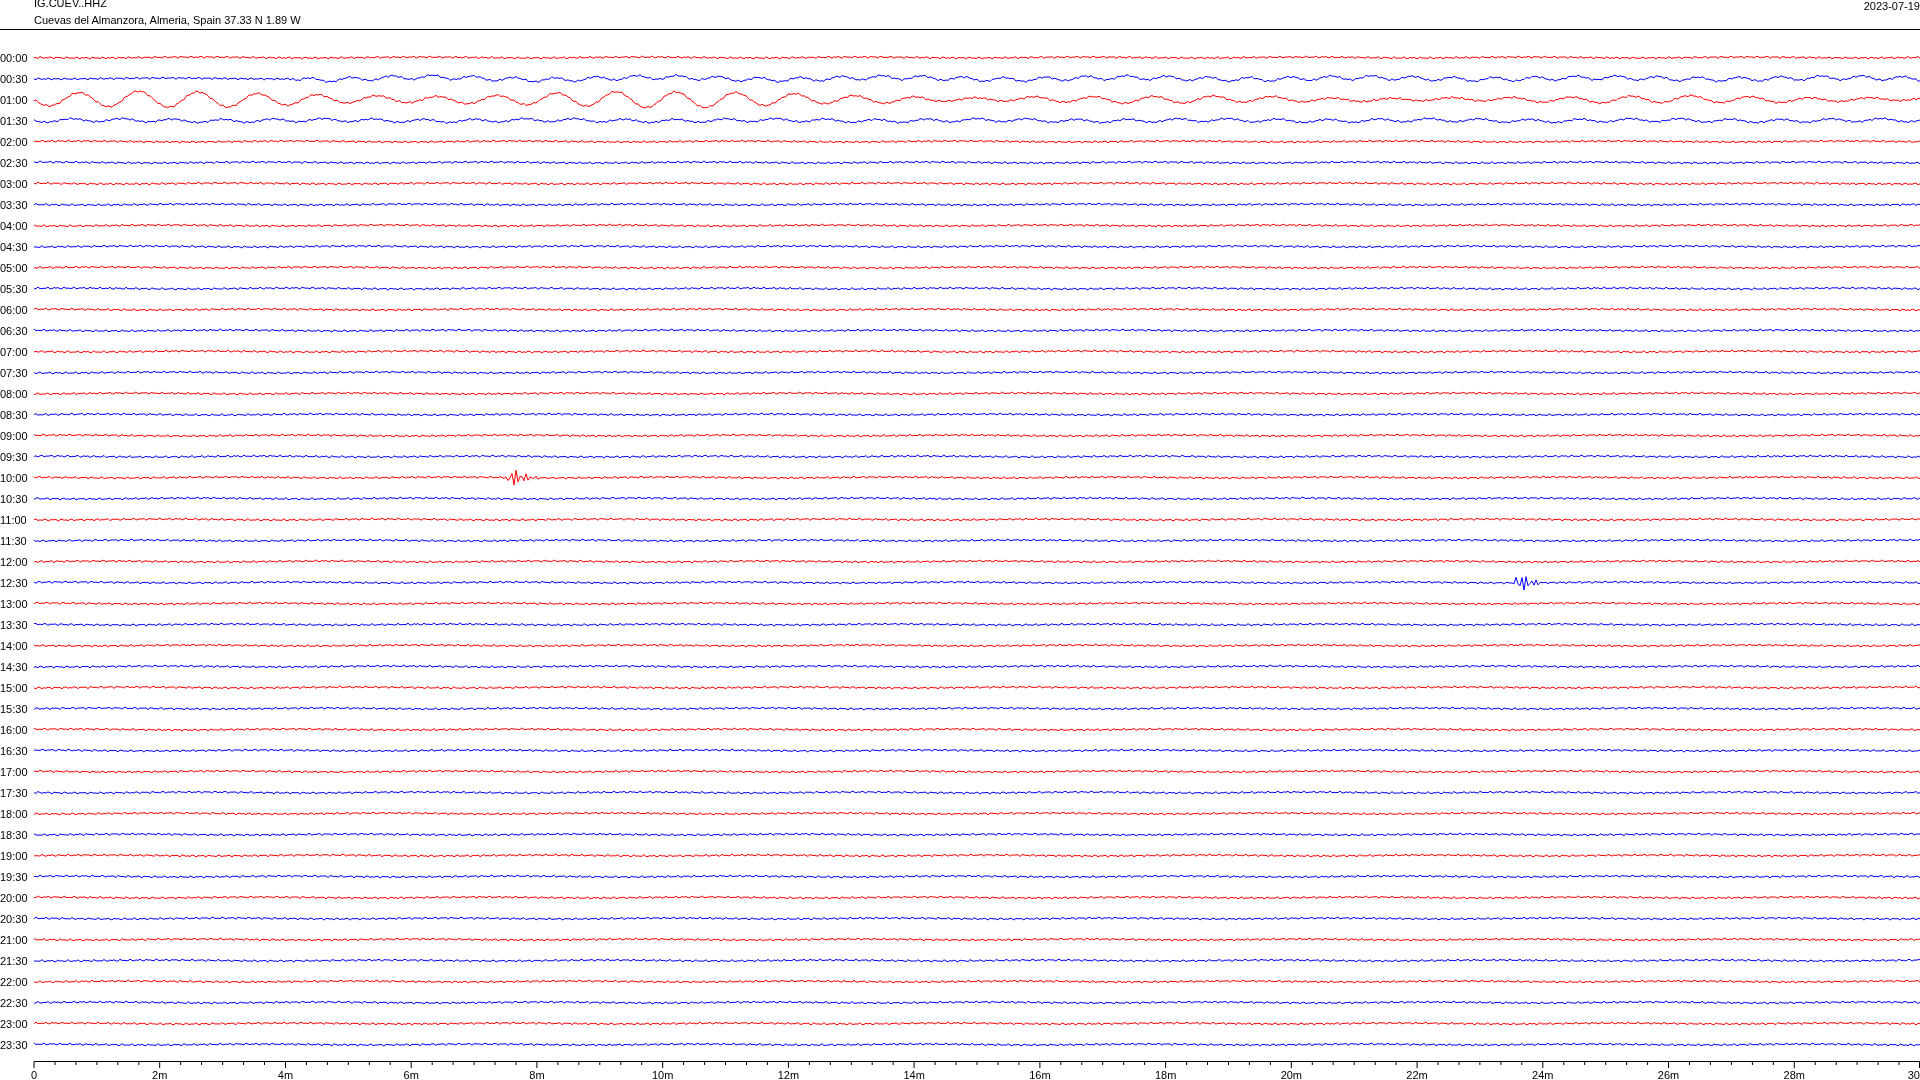 The image size is (1920, 1080). What do you see at coordinates (14, 1044) in the screenshot?
I see `time-label: 23:30` at bounding box center [14, 1044].